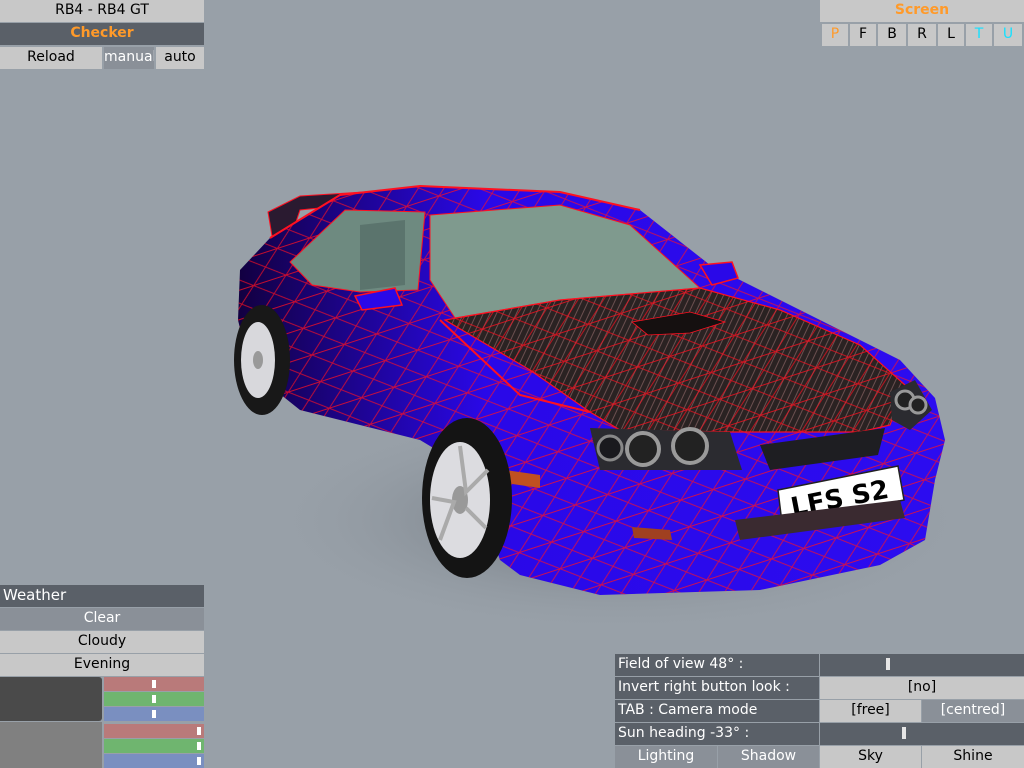 The height and width of the screenshot is (768, 1024). What do you see at coordinates (870, 757) in the screenshot?
I see `sky-tab: Sky` at bounding box center [870, 757].